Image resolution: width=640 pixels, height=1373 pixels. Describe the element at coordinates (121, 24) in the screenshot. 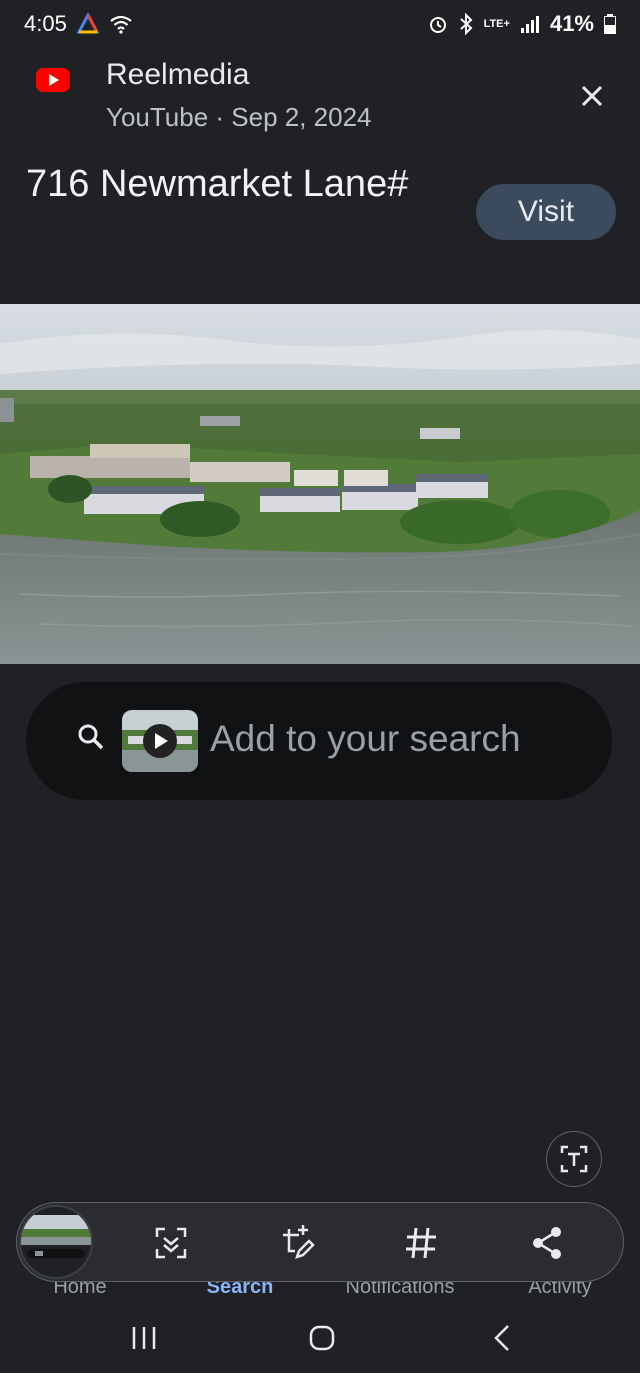

I see `wifi-icon` at that location.